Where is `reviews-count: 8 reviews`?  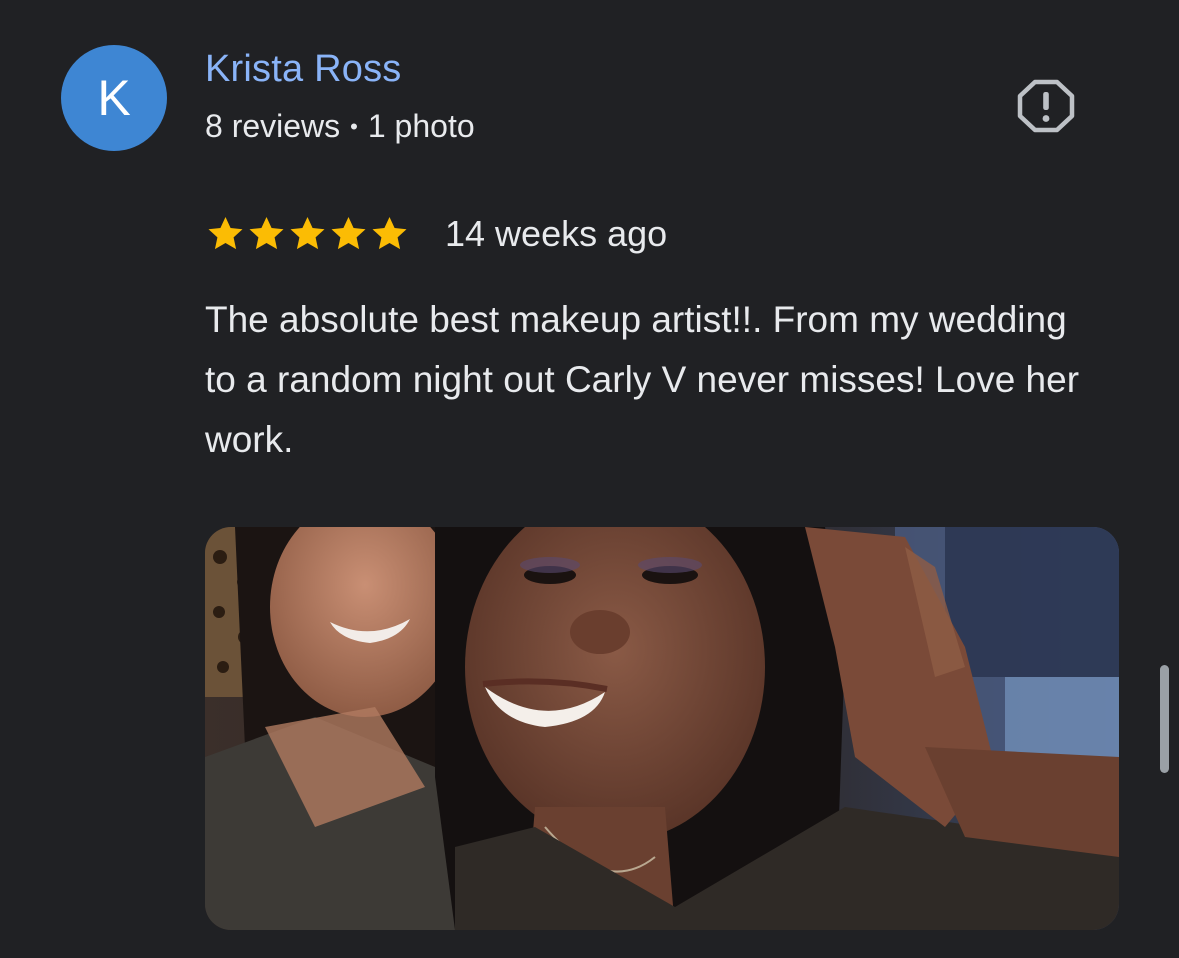
reviews-count: 8 reviews is located at coordinates (273, 126).